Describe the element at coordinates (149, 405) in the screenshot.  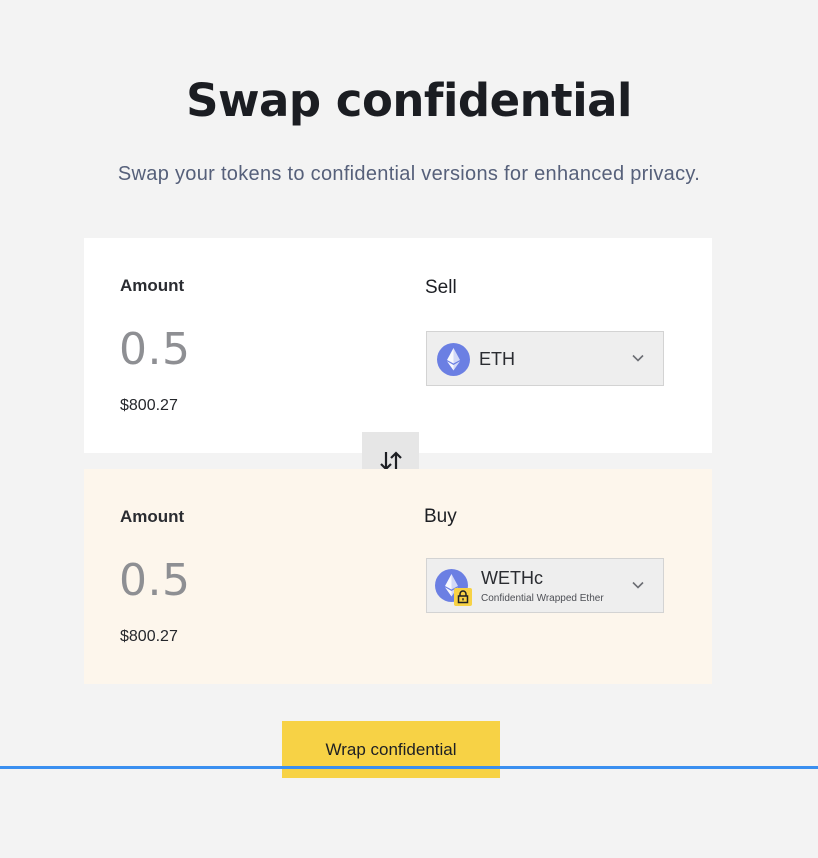
I see `sell-usd-value: $800.27` at that location.